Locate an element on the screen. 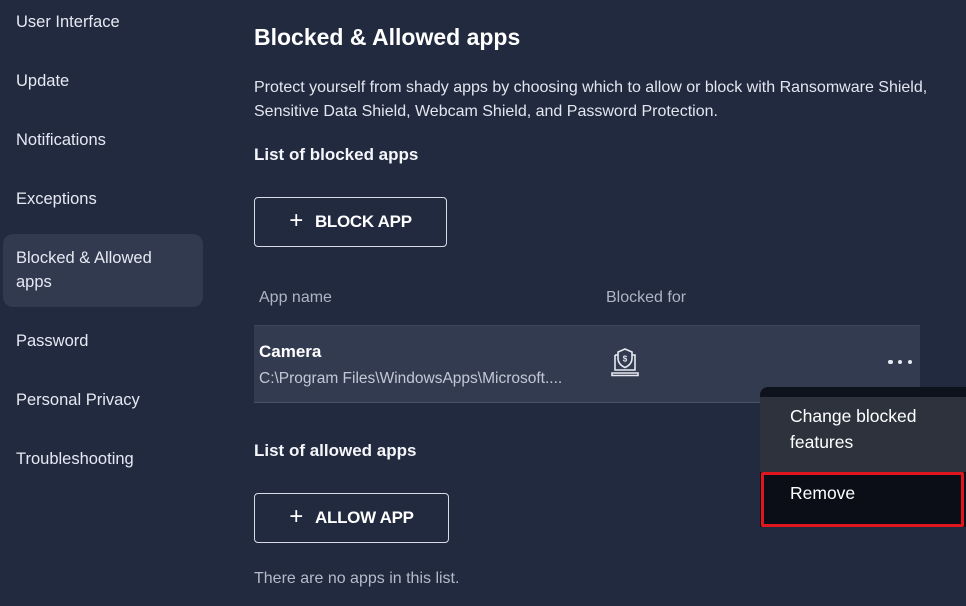 This screenshot has height=606, width=966. page-title: Blocked & Allowed apps is located at coordinates (387, 37).